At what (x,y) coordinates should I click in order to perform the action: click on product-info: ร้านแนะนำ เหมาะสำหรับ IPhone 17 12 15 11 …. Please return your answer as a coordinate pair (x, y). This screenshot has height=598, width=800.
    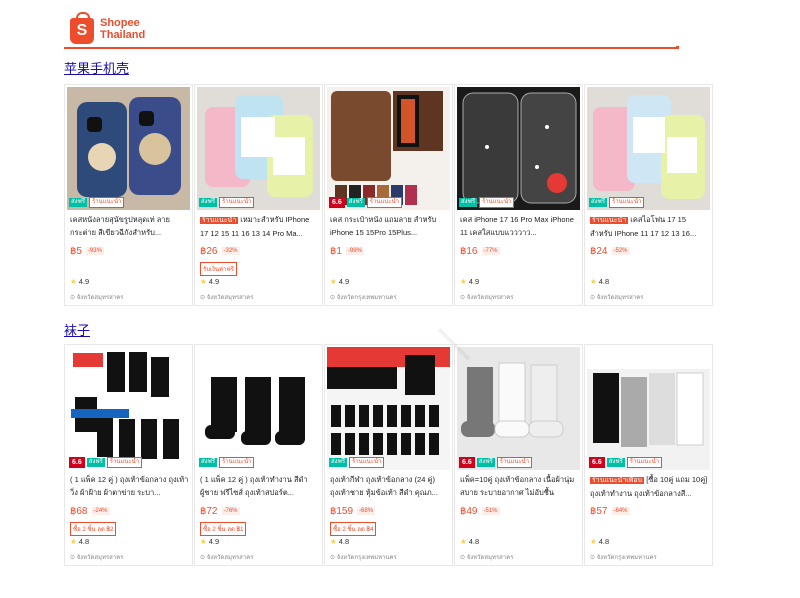
    Looking at the image, I should click on (259, 244).